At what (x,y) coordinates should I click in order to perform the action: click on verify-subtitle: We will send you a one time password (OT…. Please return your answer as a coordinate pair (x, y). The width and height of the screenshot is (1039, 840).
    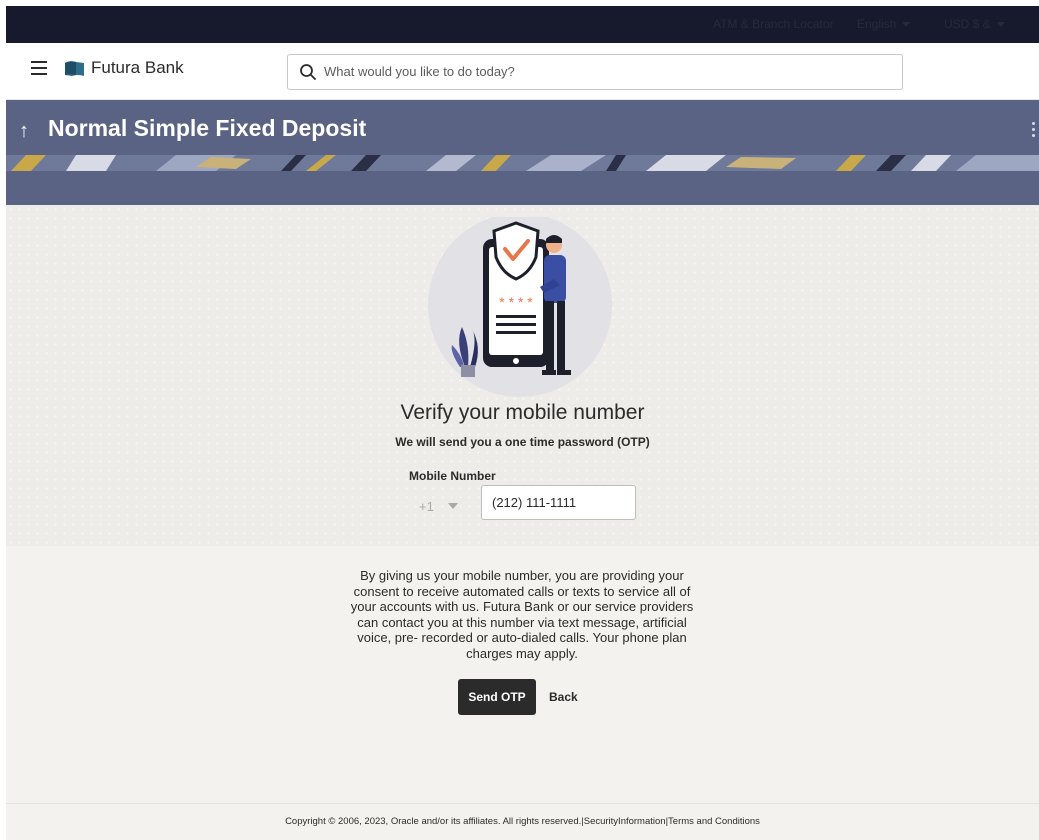
    Looking at the image, I should click on (522, 442).